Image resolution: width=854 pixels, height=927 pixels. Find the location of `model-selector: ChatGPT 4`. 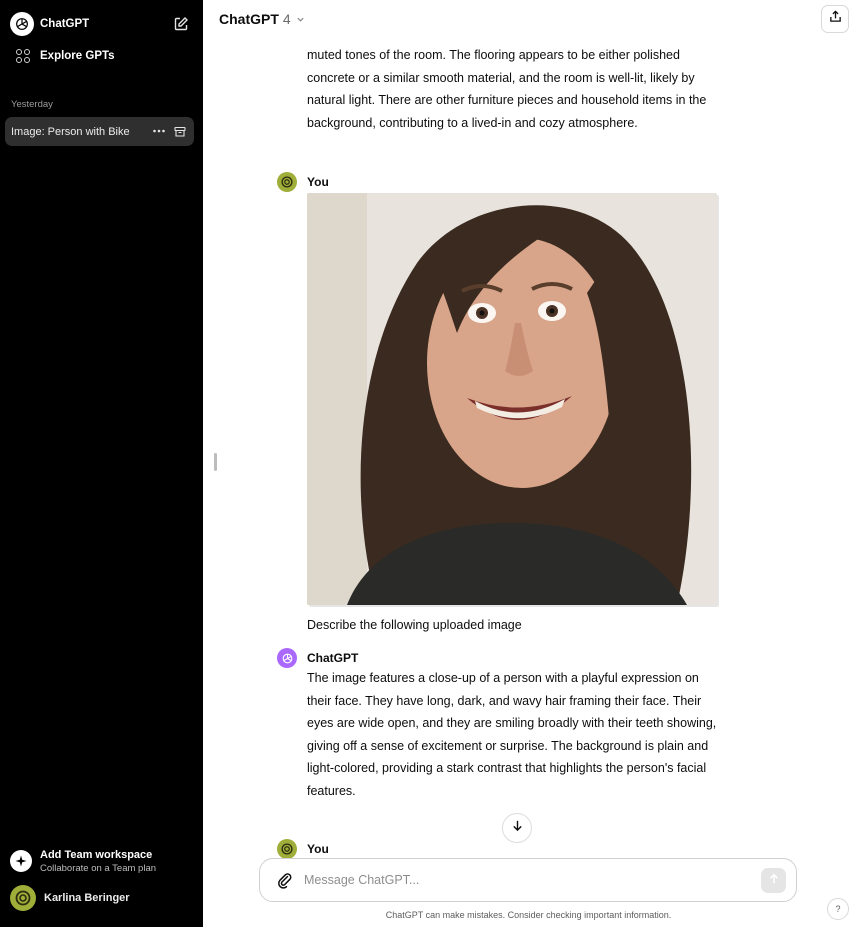

model-selector: ChatGPT 4 is located at coordinates (262, 19).